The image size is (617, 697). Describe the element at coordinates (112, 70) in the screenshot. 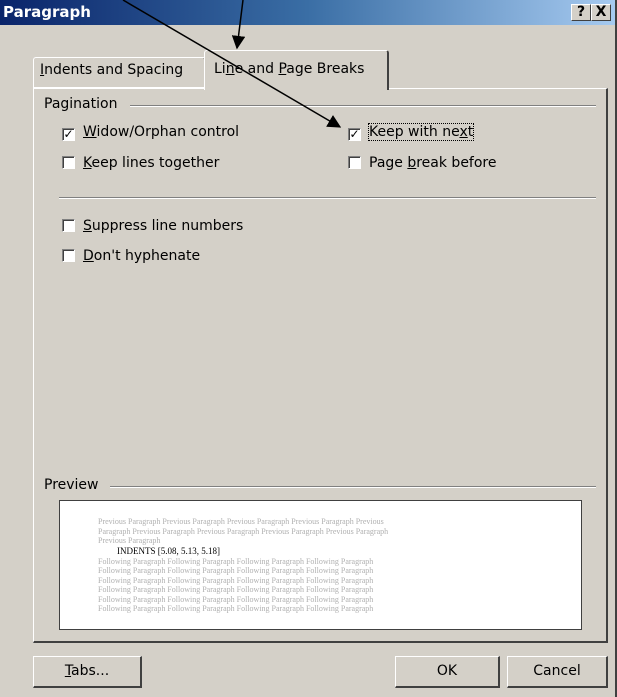

I see `tab-label: Indents and Spacing` at that location.